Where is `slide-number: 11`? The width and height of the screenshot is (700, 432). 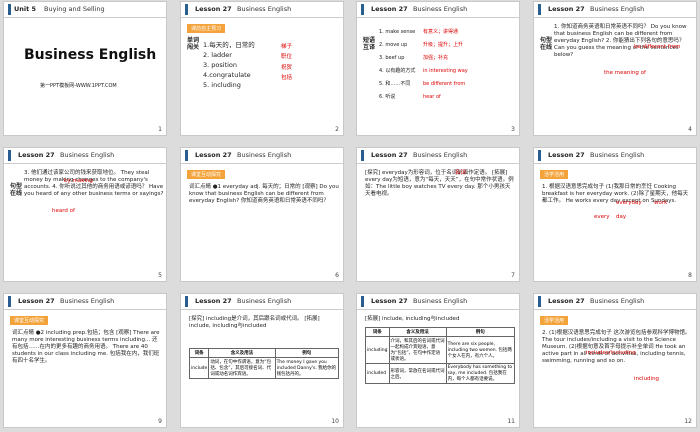 slide-number: 11 is located at coordinates (511, 421).